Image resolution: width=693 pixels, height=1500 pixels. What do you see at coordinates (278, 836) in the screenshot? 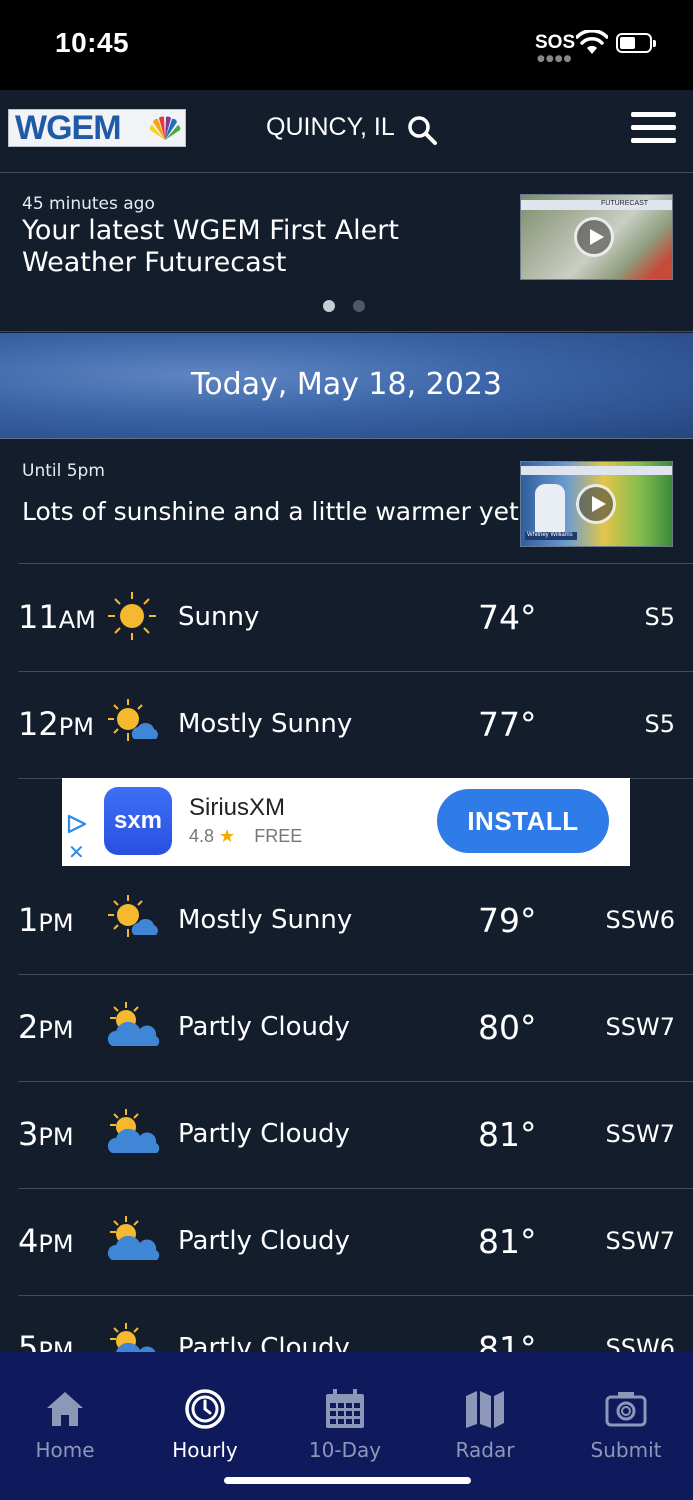
I see `ad-price: FREE` at bounding box center [278, 836].